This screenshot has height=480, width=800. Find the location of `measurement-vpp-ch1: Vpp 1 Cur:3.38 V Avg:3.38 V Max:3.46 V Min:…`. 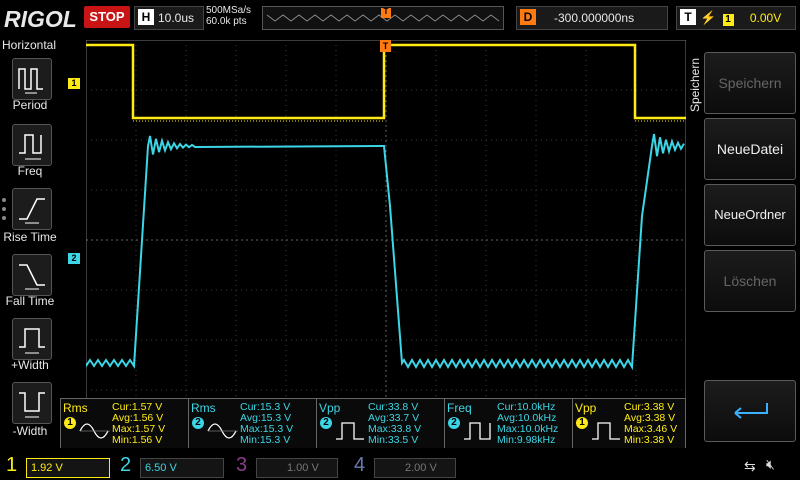

measurement-vpp-ch1: Vpp 1 Cur:3.38 V Avg:3.38 V Max:3.46 V Min:… is located at coordinates (629, 424).